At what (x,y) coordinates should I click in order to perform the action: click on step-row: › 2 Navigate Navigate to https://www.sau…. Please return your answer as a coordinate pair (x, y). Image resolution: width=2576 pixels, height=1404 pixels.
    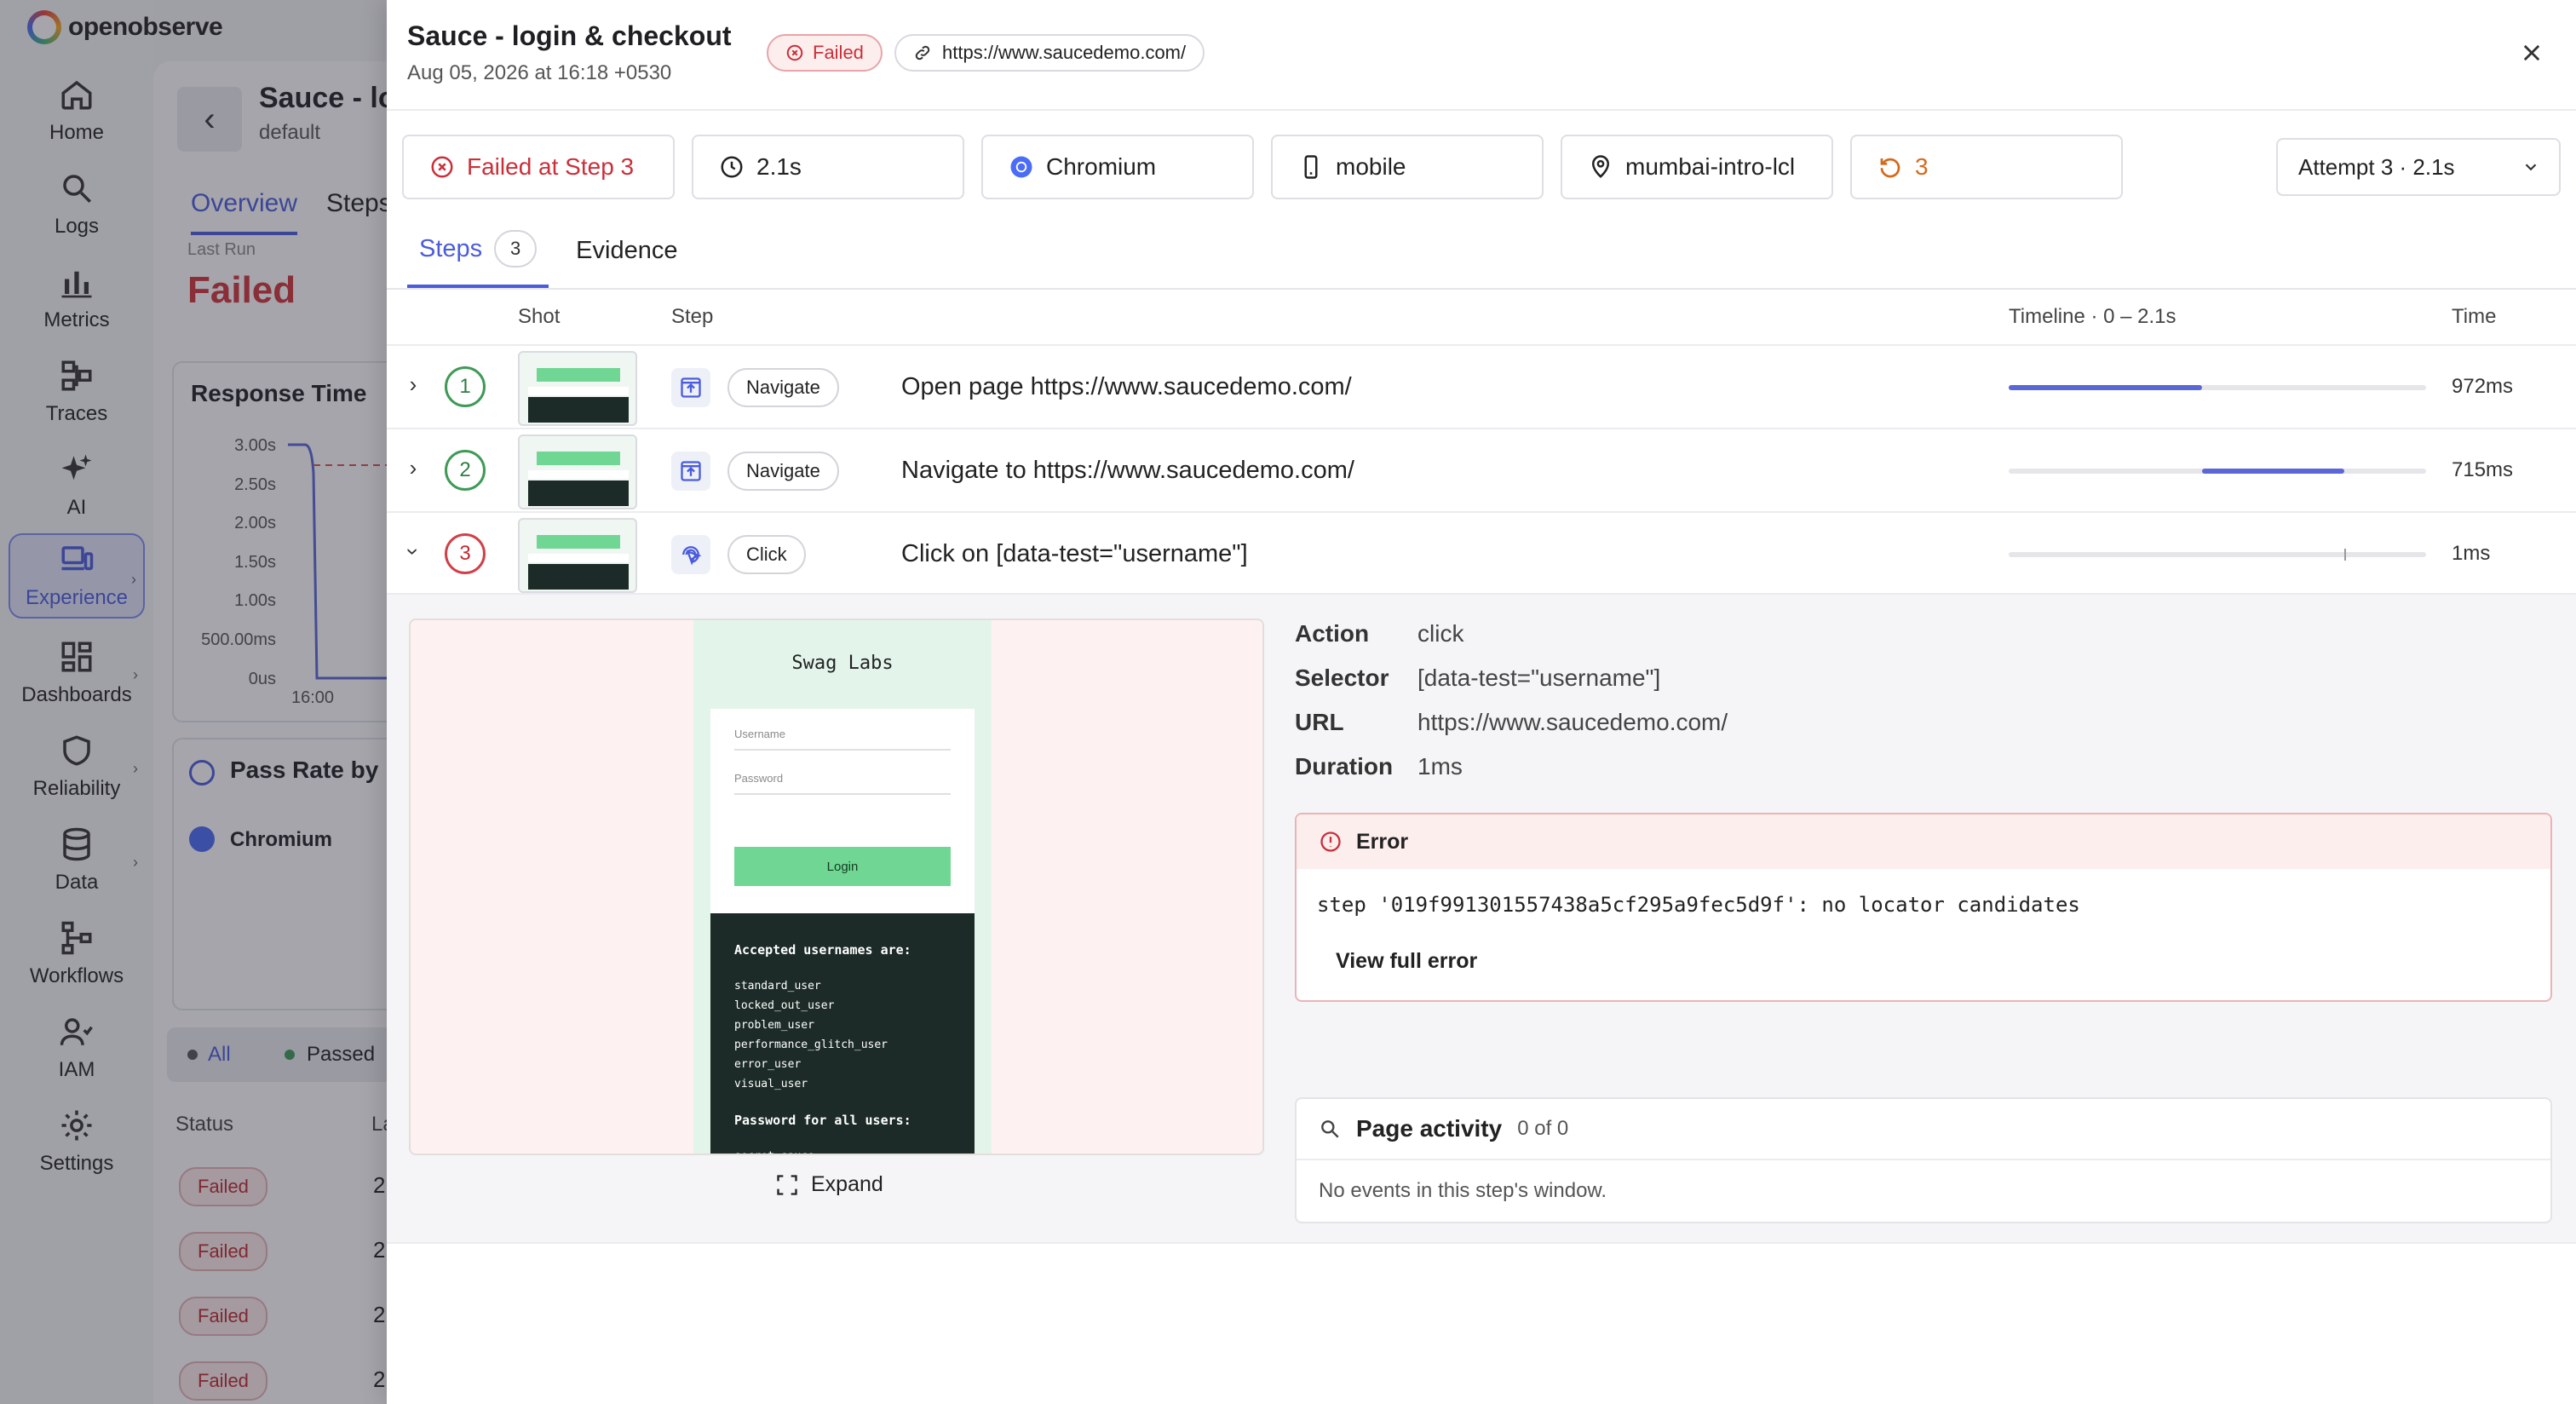
    Looking at the image, I should click on (1482, 469).